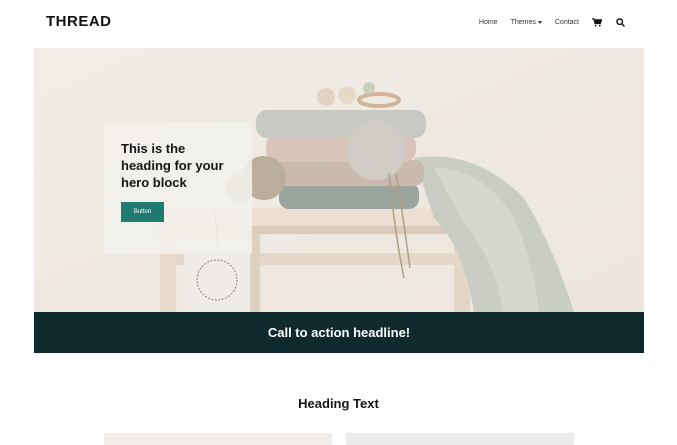  What do you see at coordinates (523, 22) in the screenshot?
I see `nav-themes-label: Themes` at bounding box center [523, 22].